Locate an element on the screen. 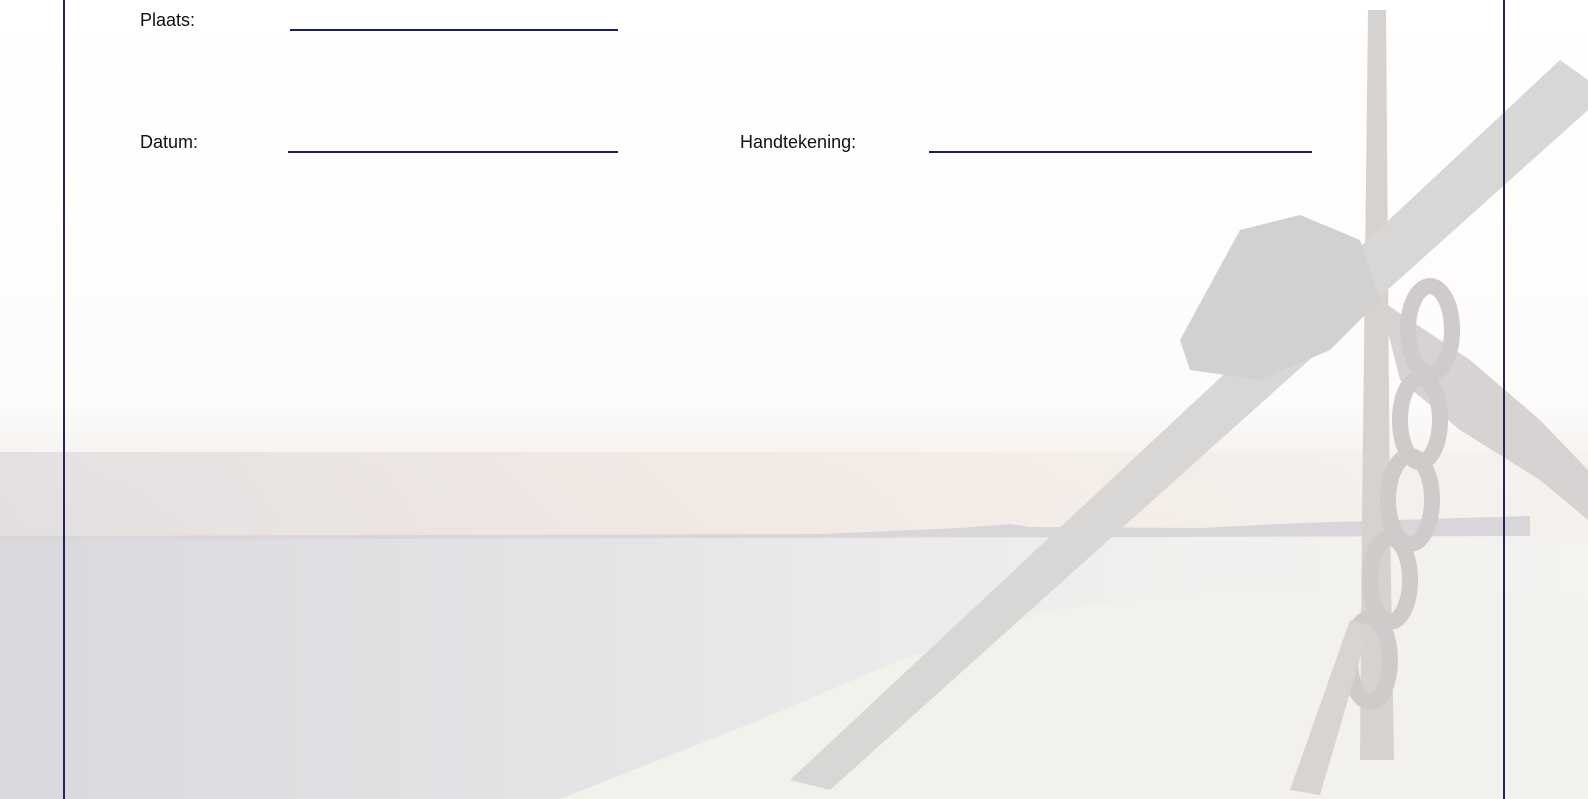 The image size is (1588, 799). date-field-line is located at coordinates (453, 152).